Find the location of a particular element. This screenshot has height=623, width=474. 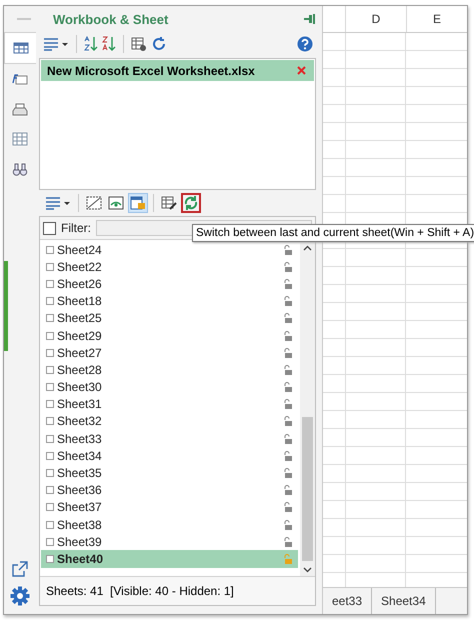

sheet-name: Sheet39 is located at coordinates (80, 541).